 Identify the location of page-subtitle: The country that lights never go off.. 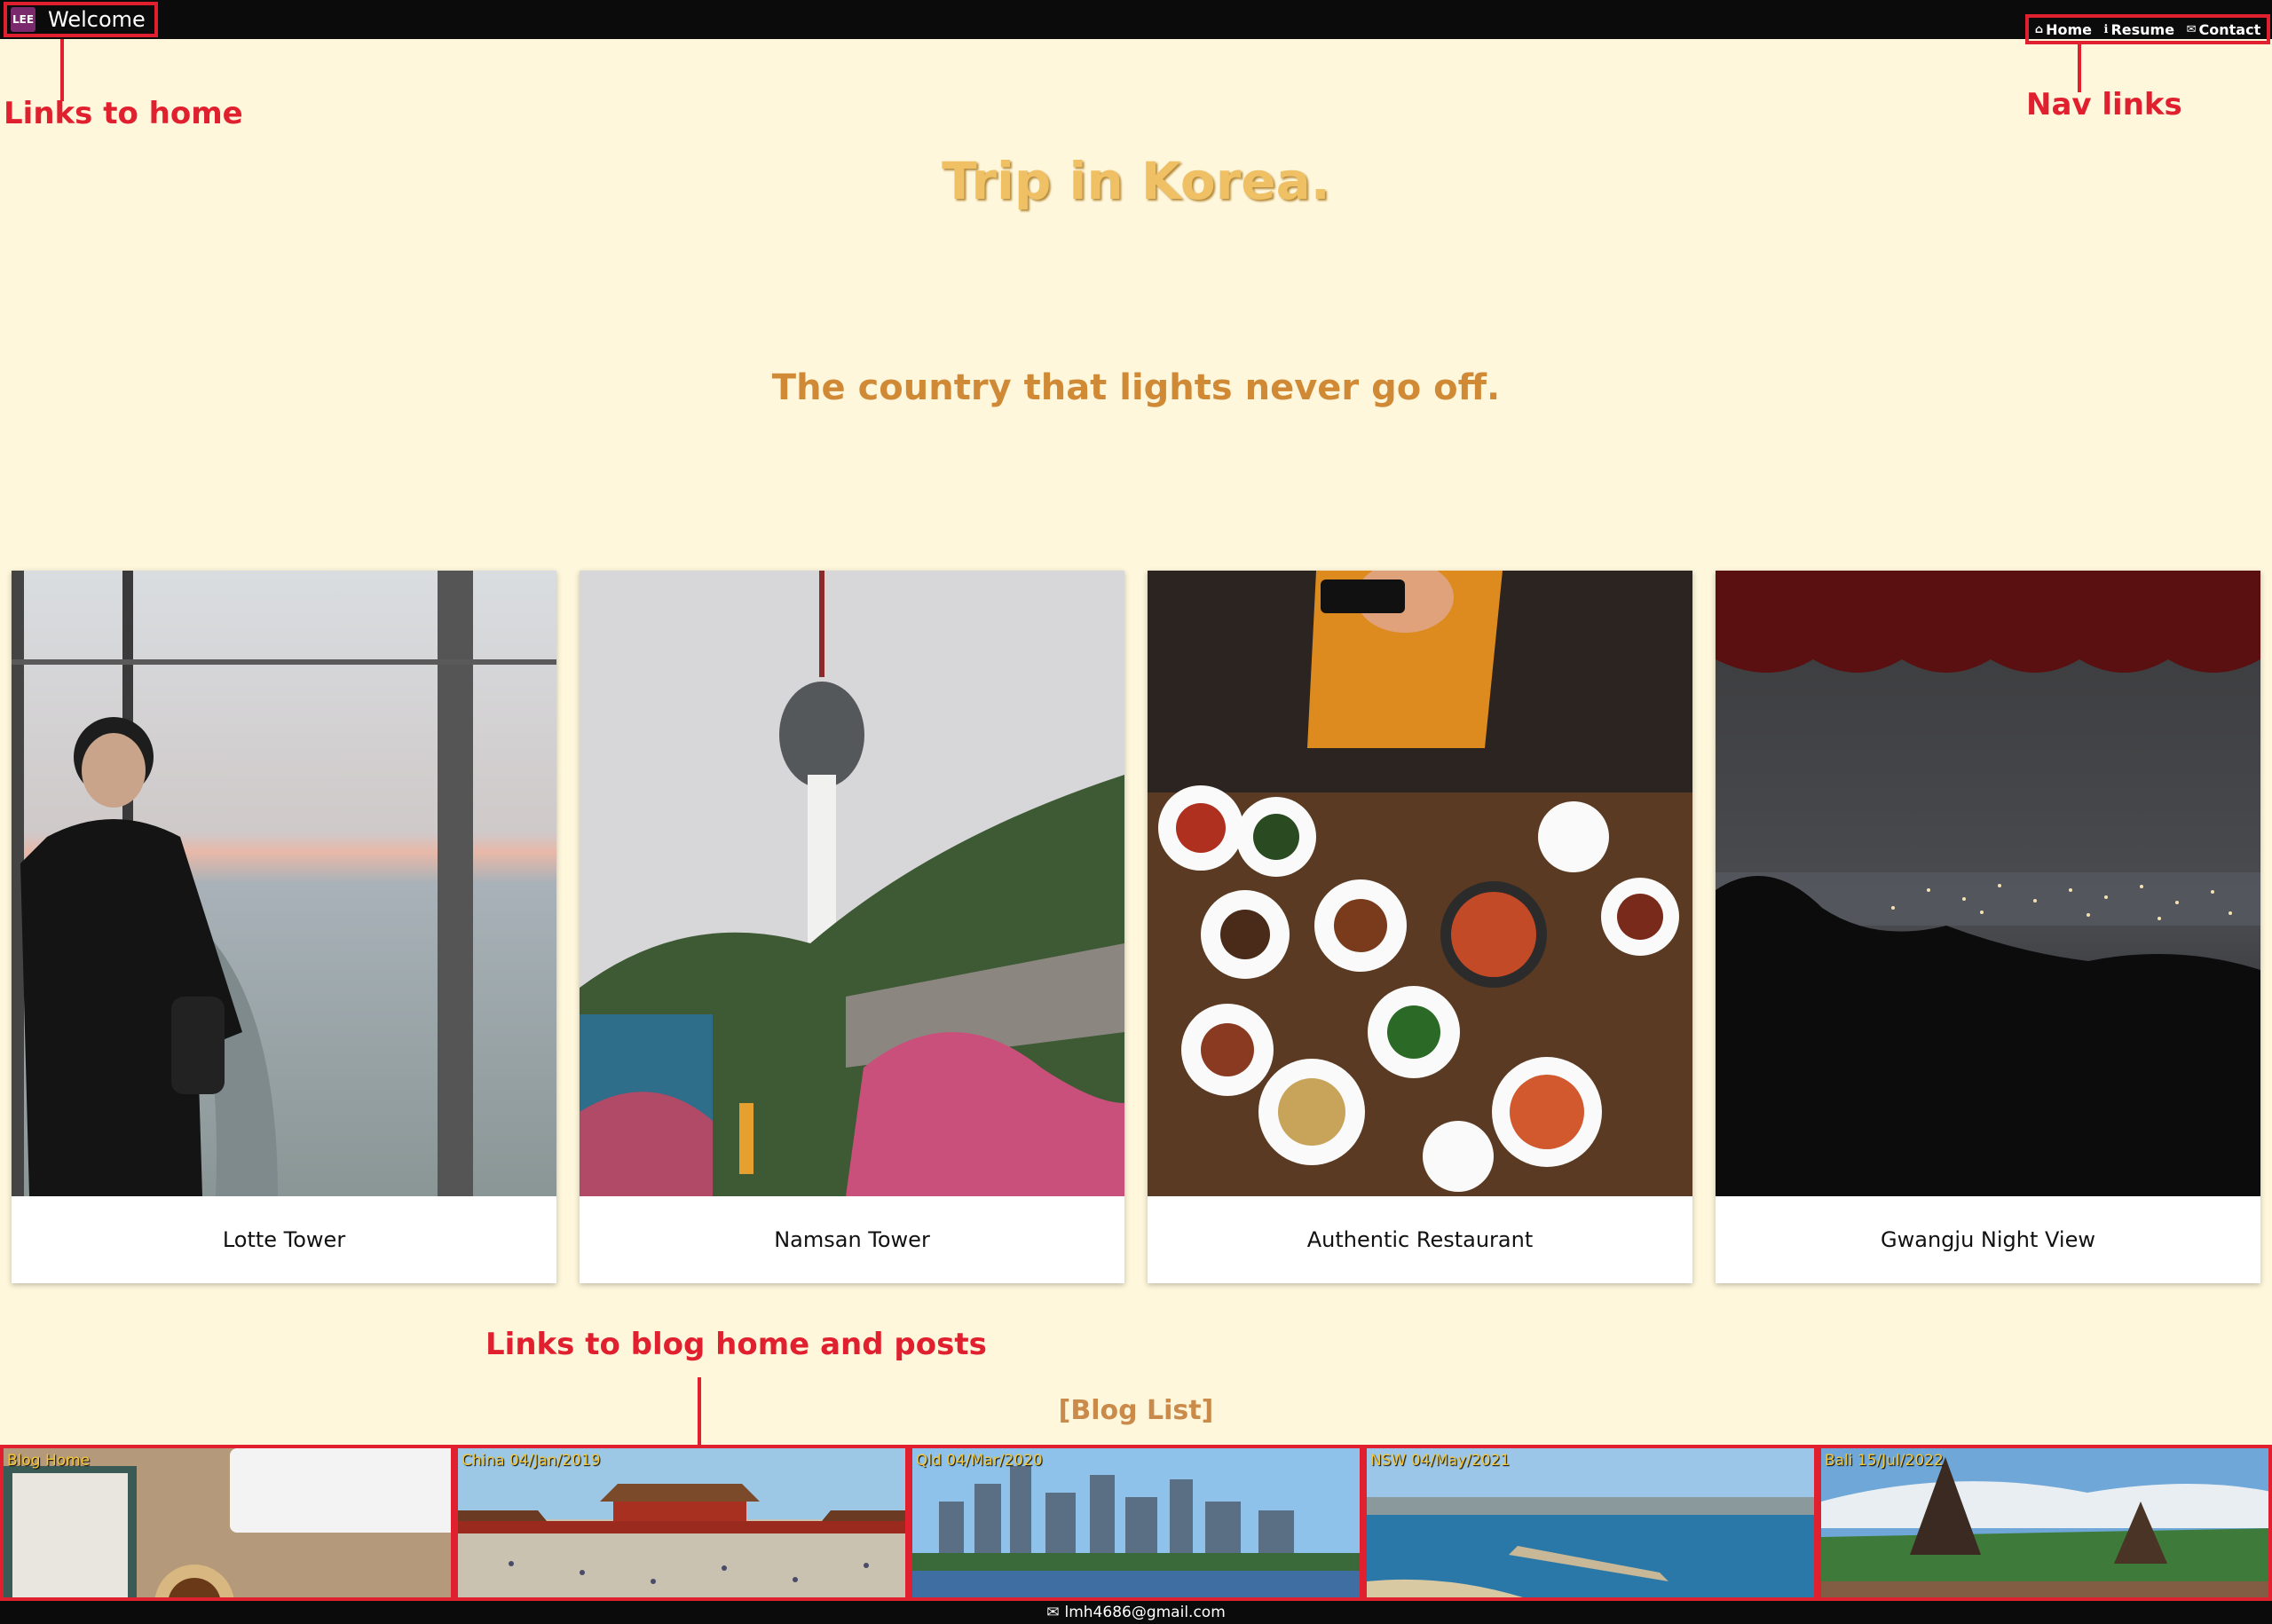
(1136, 388).